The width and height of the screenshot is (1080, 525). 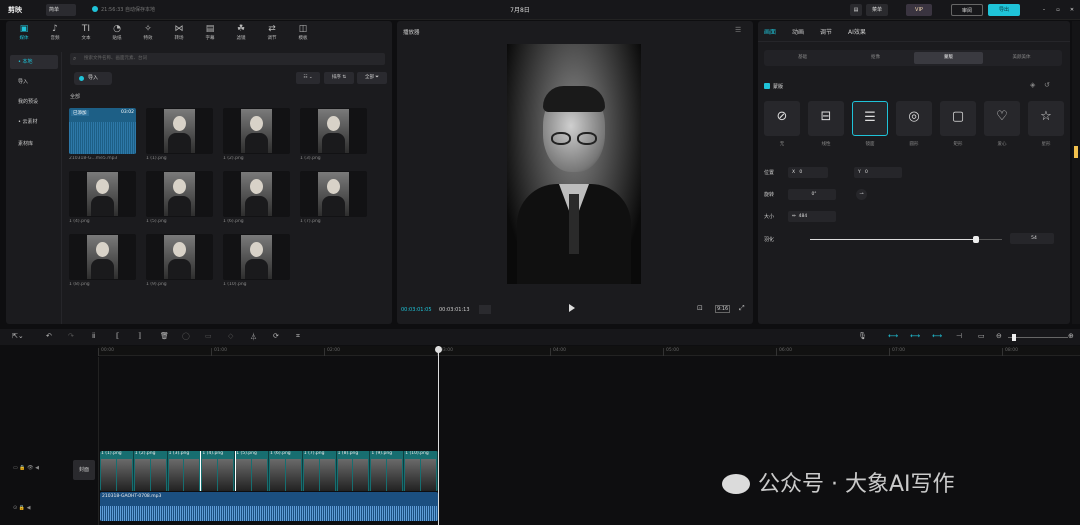 What do you see at coordinates (253, 337) in the screenshot?
I see `flip-icon: ⏃` at bounding box center [253, 337].